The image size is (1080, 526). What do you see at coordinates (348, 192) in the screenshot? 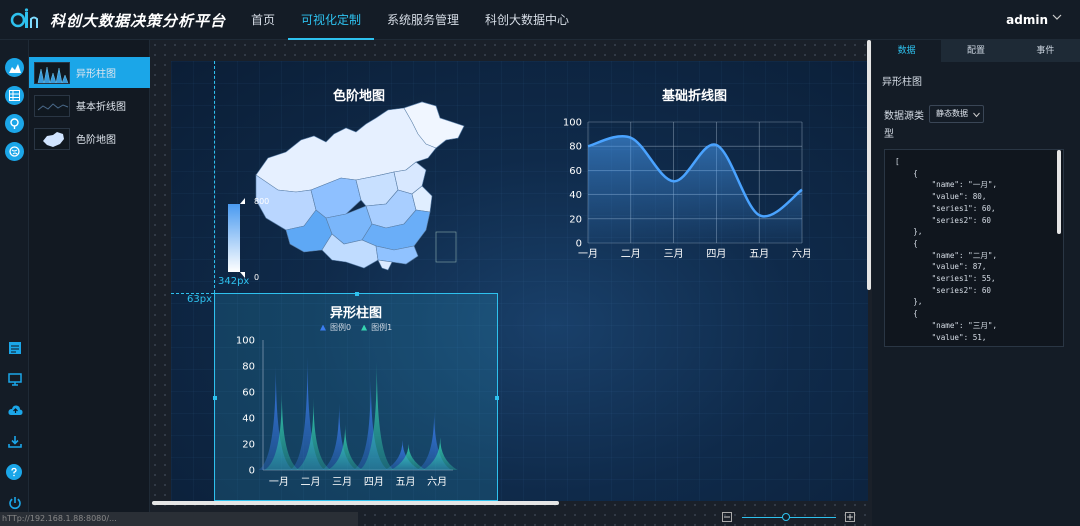
I see `color-map` at bounding box center [348, 192].